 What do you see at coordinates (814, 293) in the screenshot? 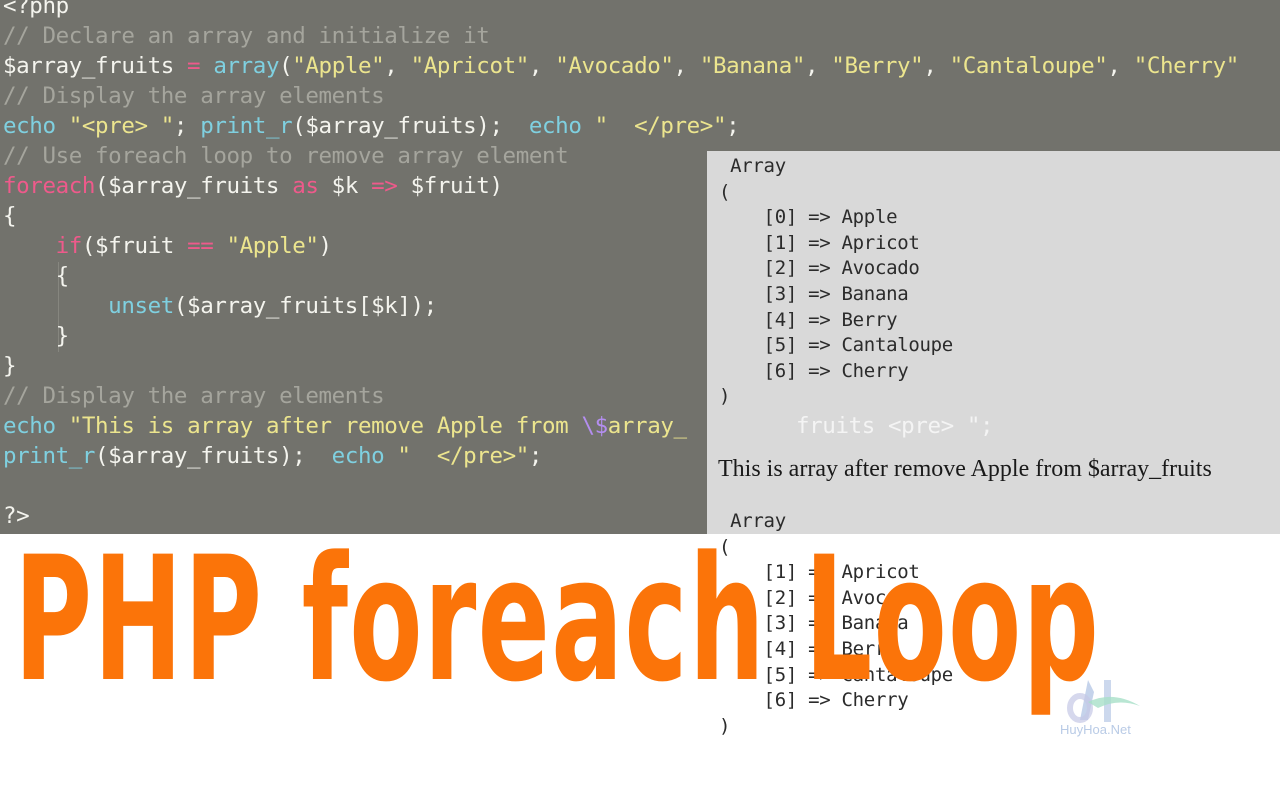
I see `array-item: [3] => Banana` at bounding box center [814, 293].